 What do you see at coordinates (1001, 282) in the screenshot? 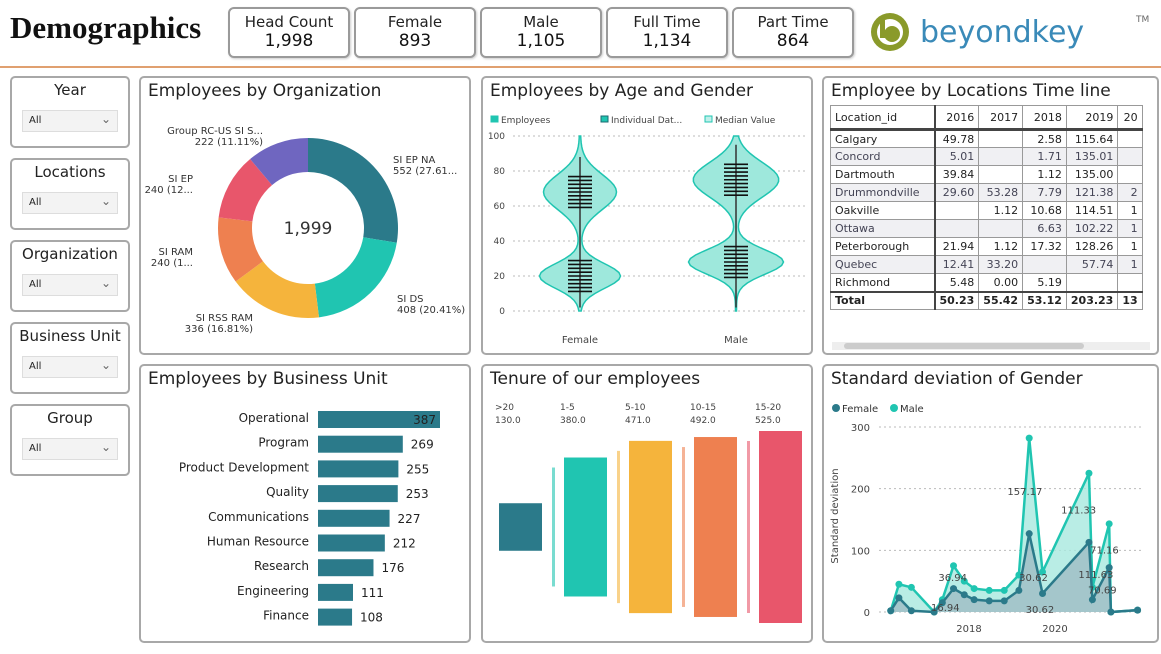
I see `table-cell: 0.00` at bounding box center [1001, 282].